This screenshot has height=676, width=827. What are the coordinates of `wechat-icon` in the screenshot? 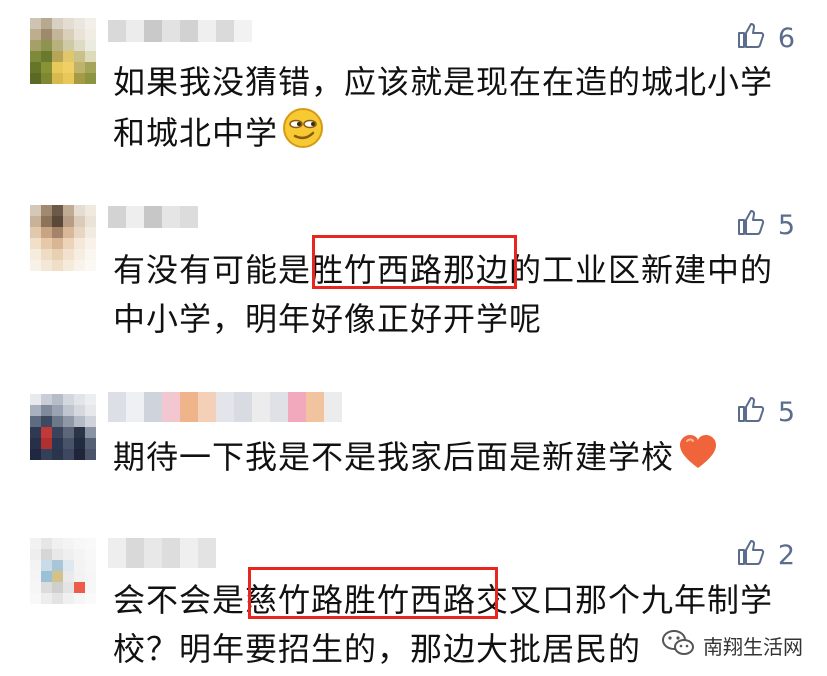 It's located at (678, 645).